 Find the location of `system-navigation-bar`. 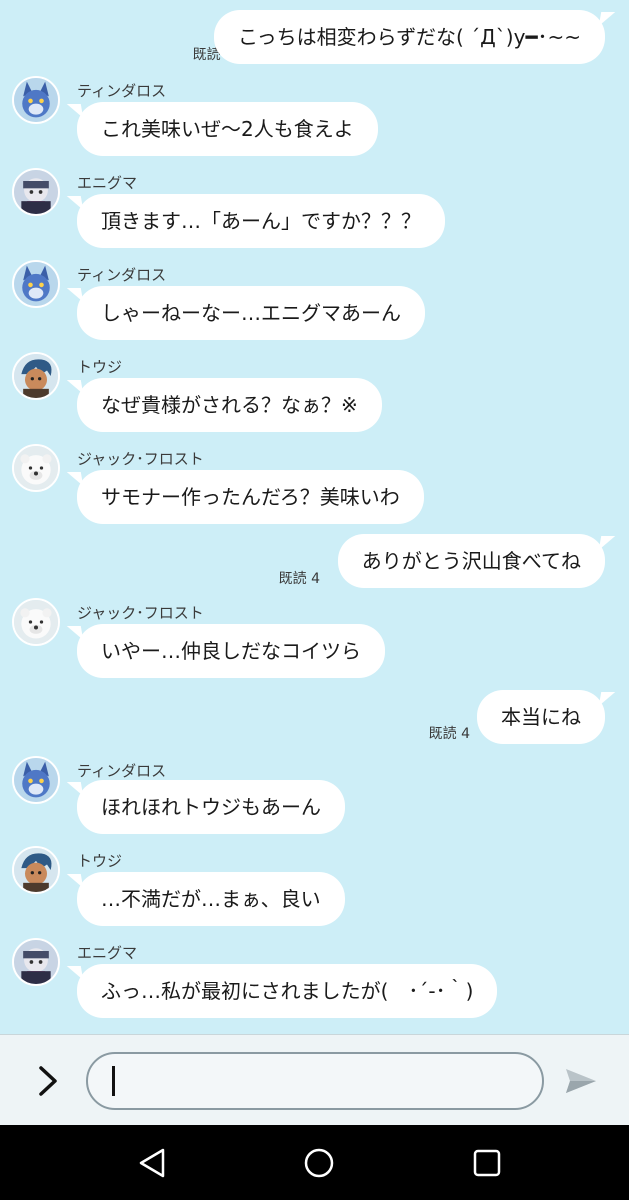

system-navigation-bar is located at coordinates (314, 1162).